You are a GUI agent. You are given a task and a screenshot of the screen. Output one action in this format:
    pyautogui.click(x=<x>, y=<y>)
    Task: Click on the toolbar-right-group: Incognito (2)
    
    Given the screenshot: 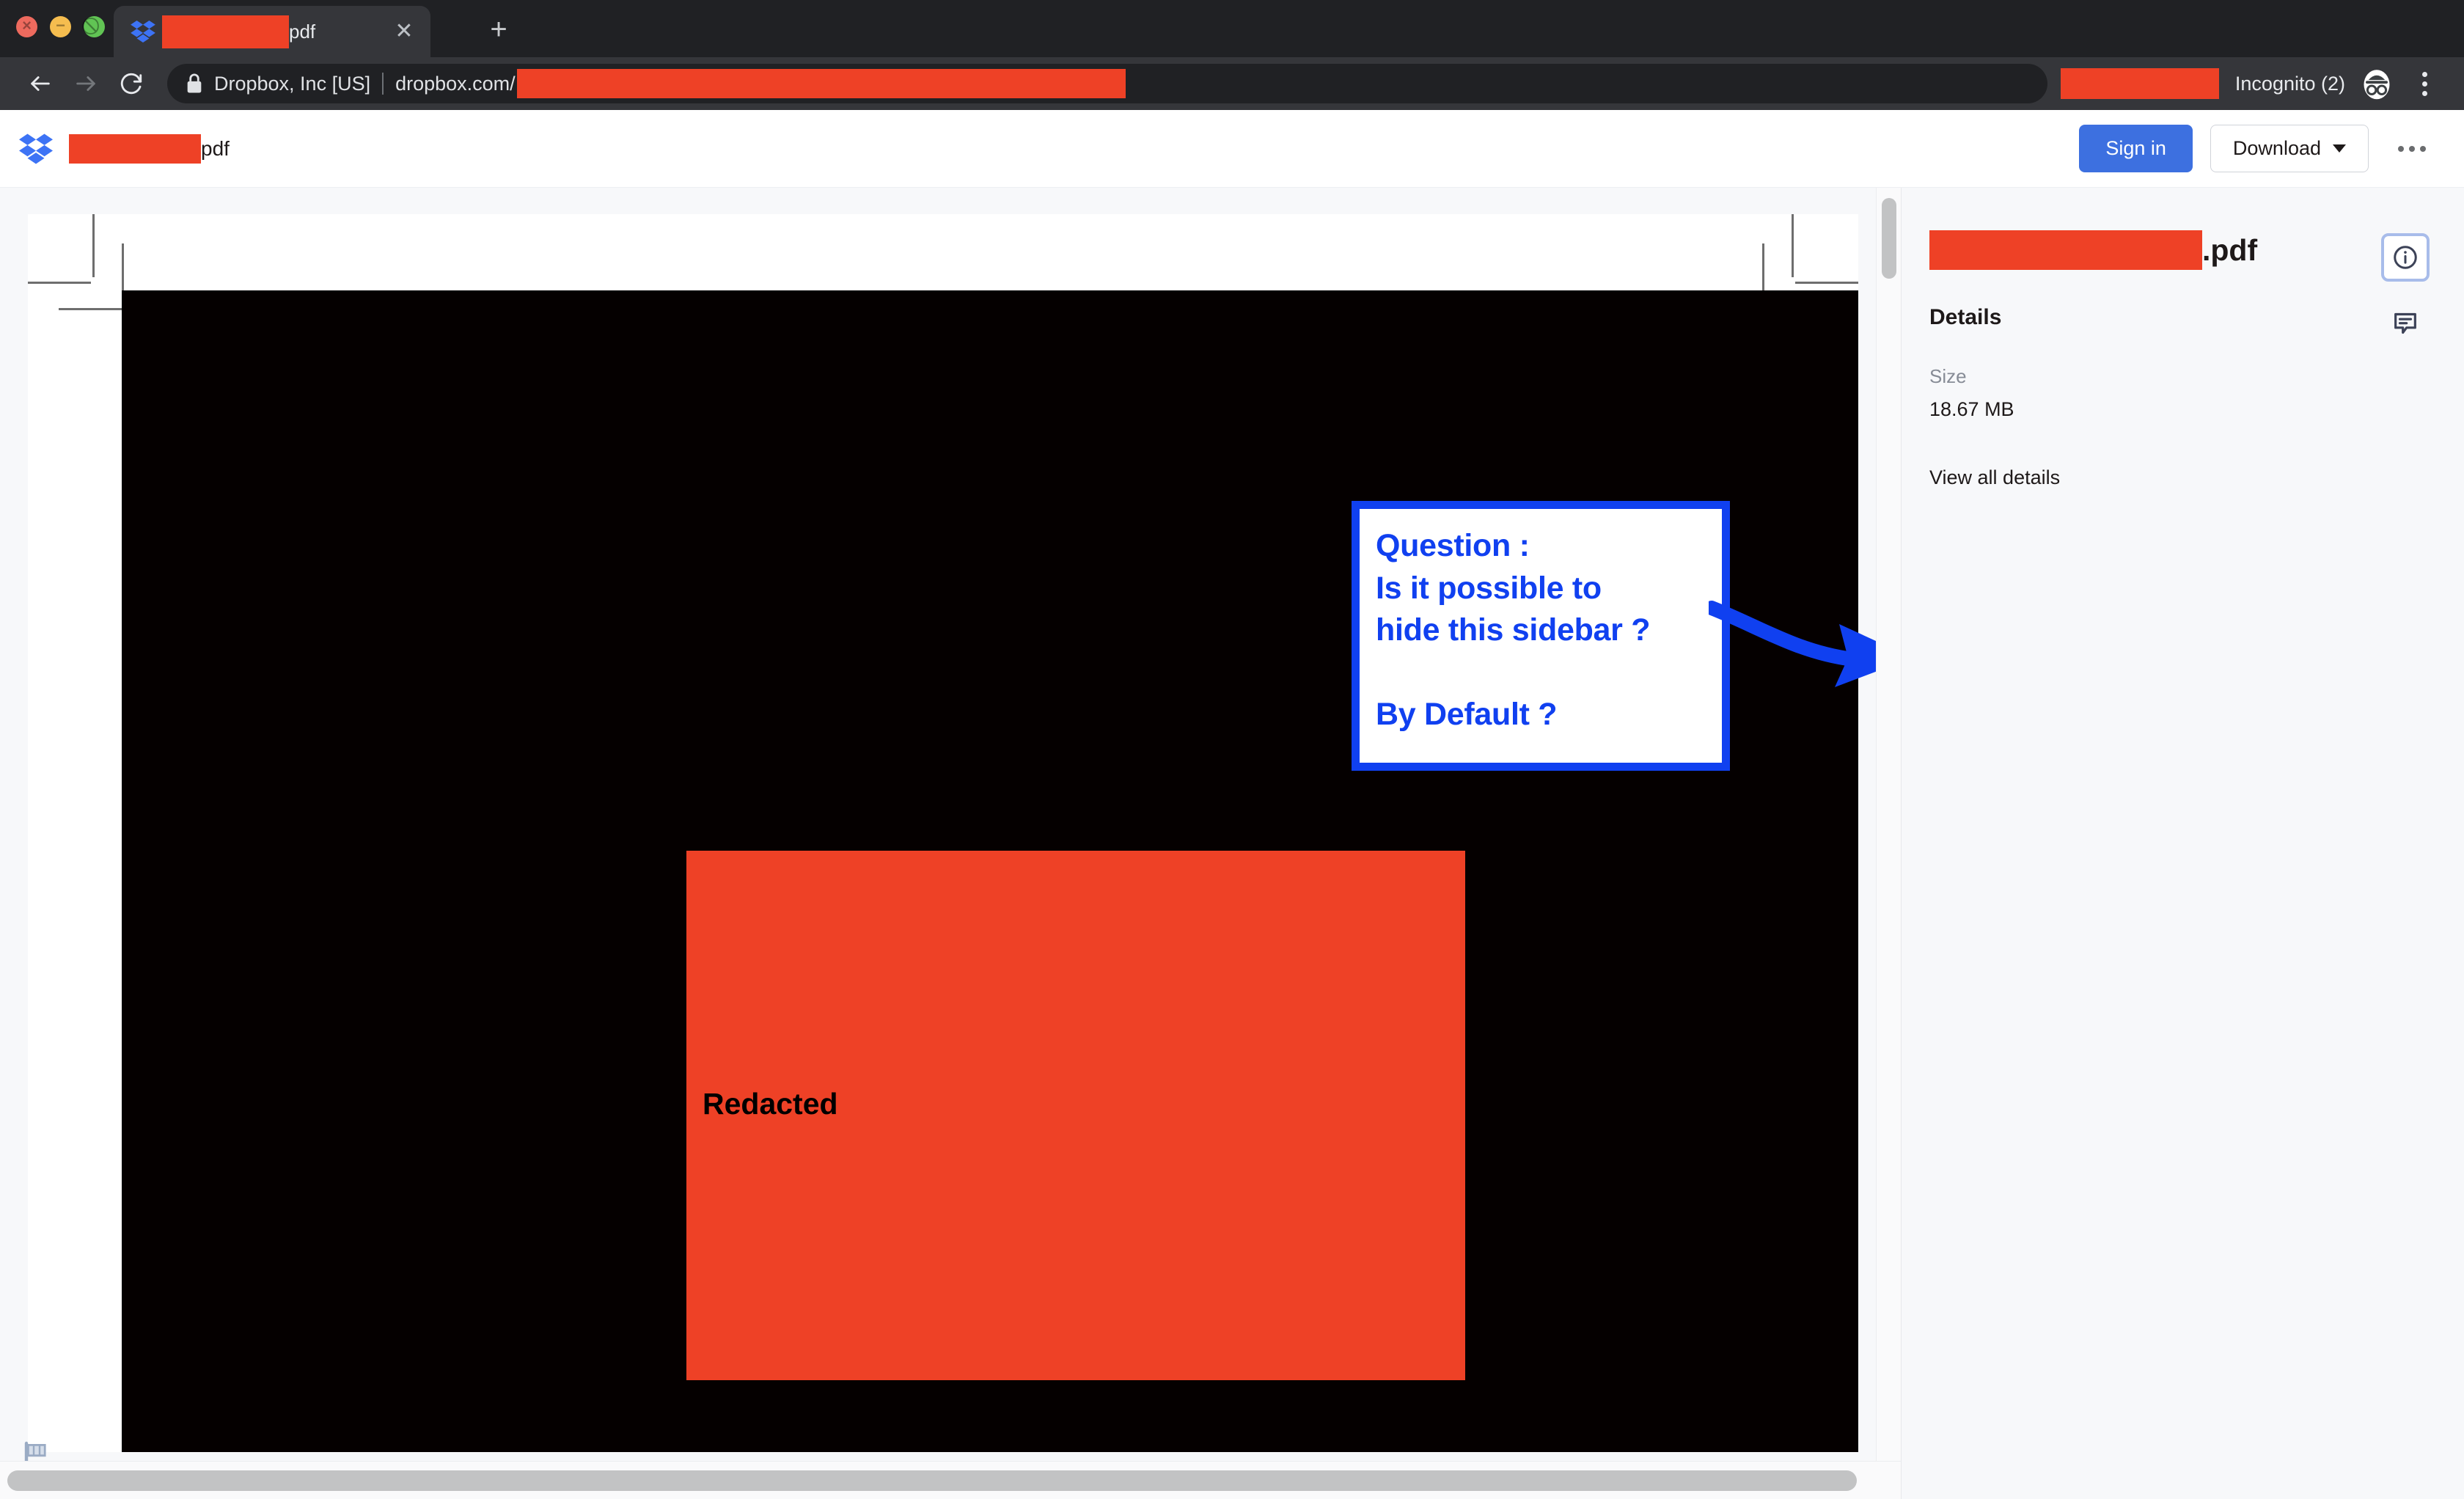 What is the action you would take?
    pyautogui.click(x=2252, y=83)
    